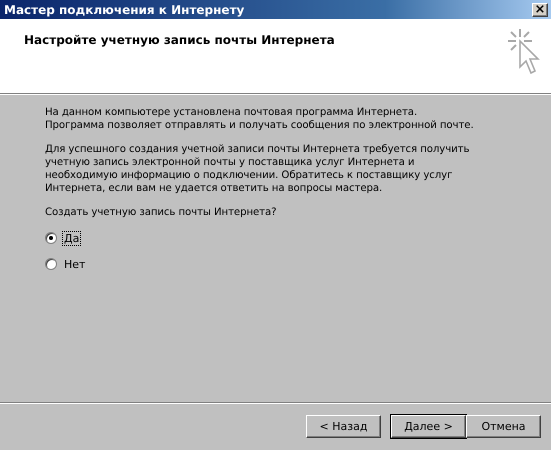 This screenshot has height=450, width=551. I want to click on wizard-button: < Назад, so click(343, 426).